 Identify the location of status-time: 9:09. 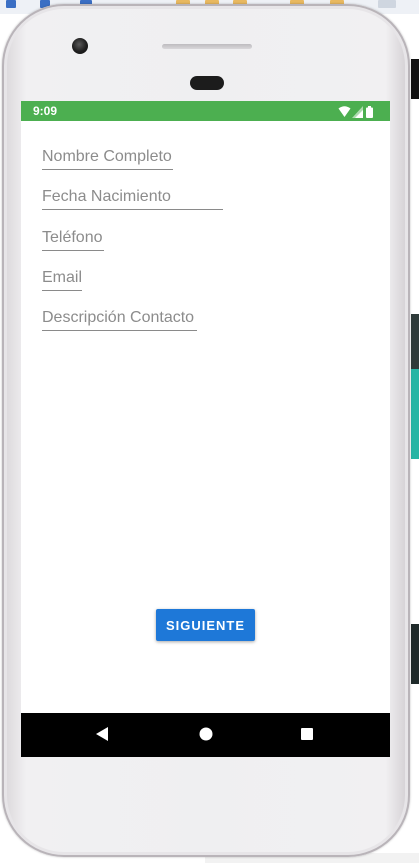
(45, 111).